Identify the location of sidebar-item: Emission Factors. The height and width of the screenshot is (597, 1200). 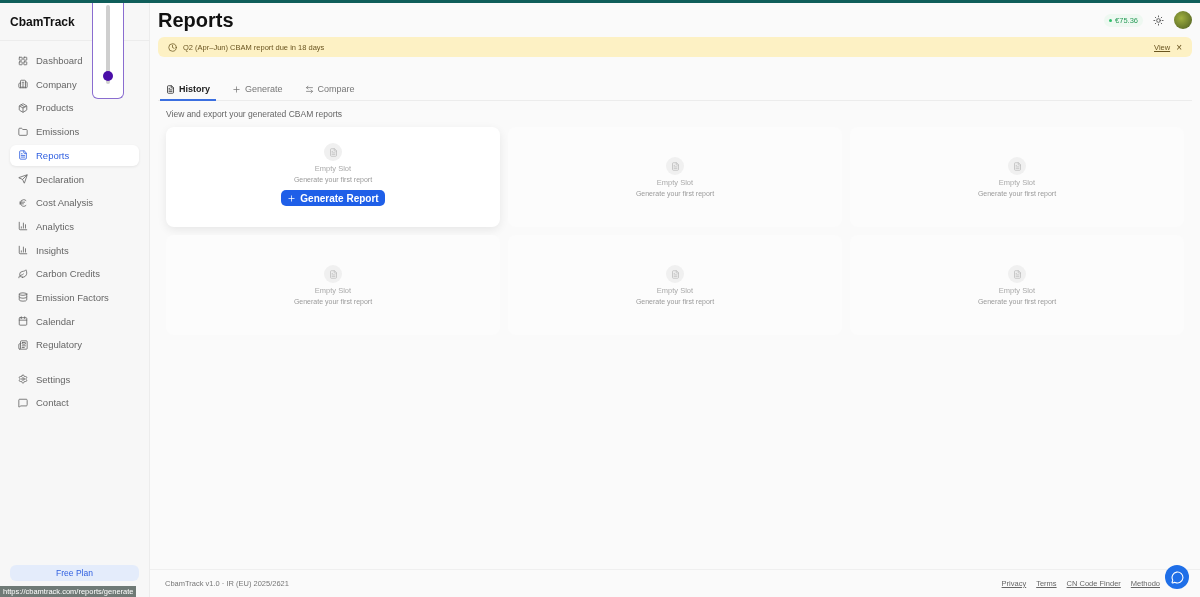
(74, 297).